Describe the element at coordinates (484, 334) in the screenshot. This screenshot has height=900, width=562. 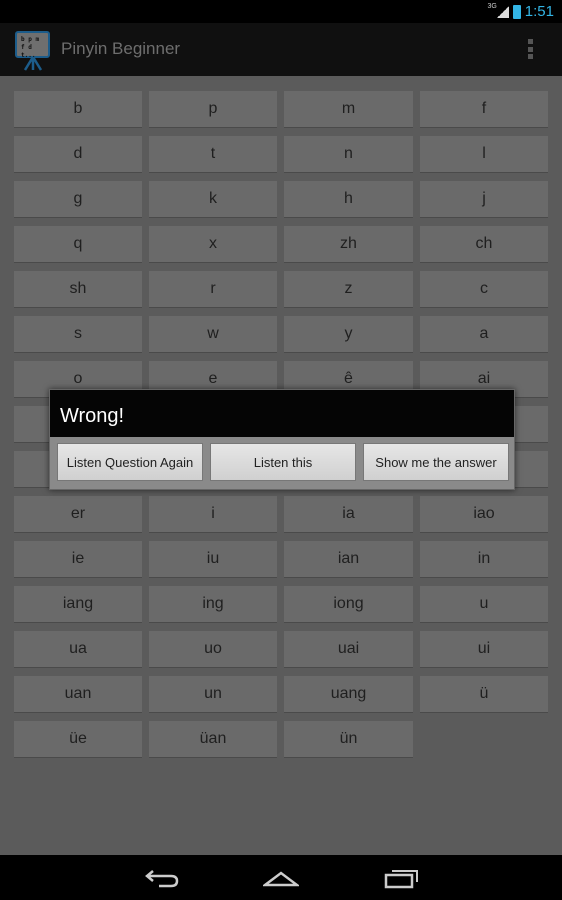
I see `pinyin-key: a` at that location.